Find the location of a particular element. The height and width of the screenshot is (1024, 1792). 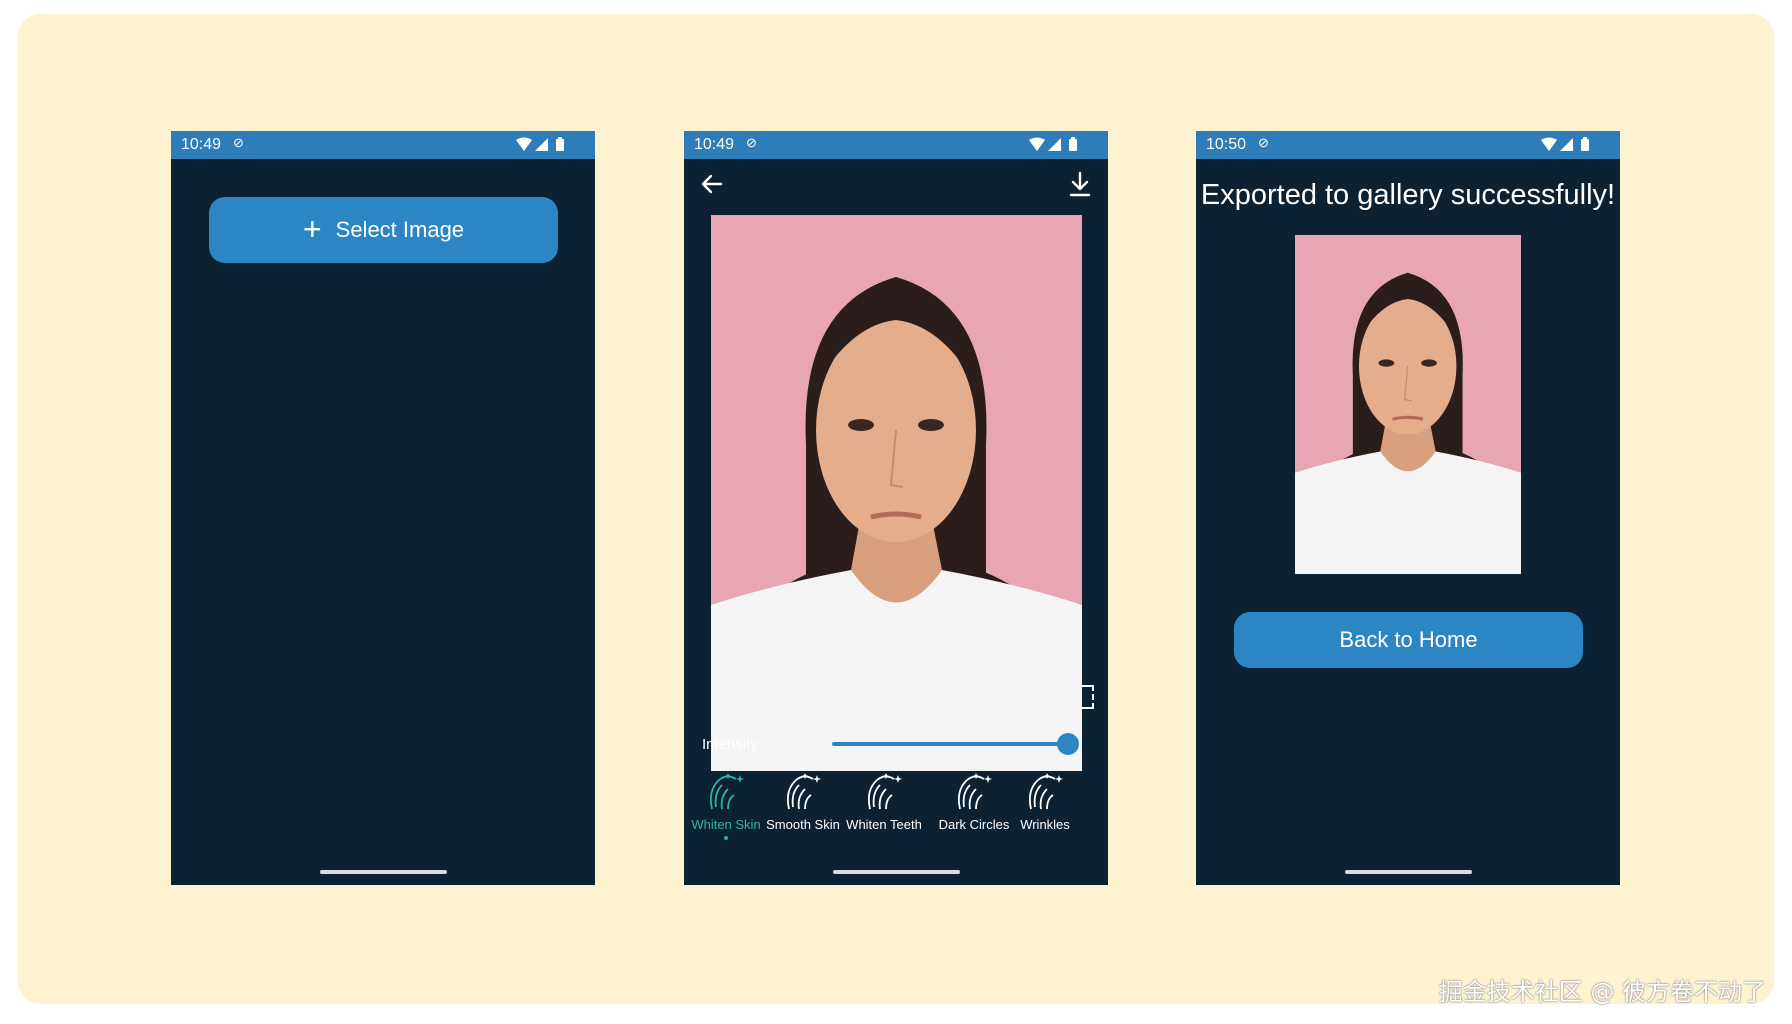

active-indicator-dot is located at coordinates (726, 838).